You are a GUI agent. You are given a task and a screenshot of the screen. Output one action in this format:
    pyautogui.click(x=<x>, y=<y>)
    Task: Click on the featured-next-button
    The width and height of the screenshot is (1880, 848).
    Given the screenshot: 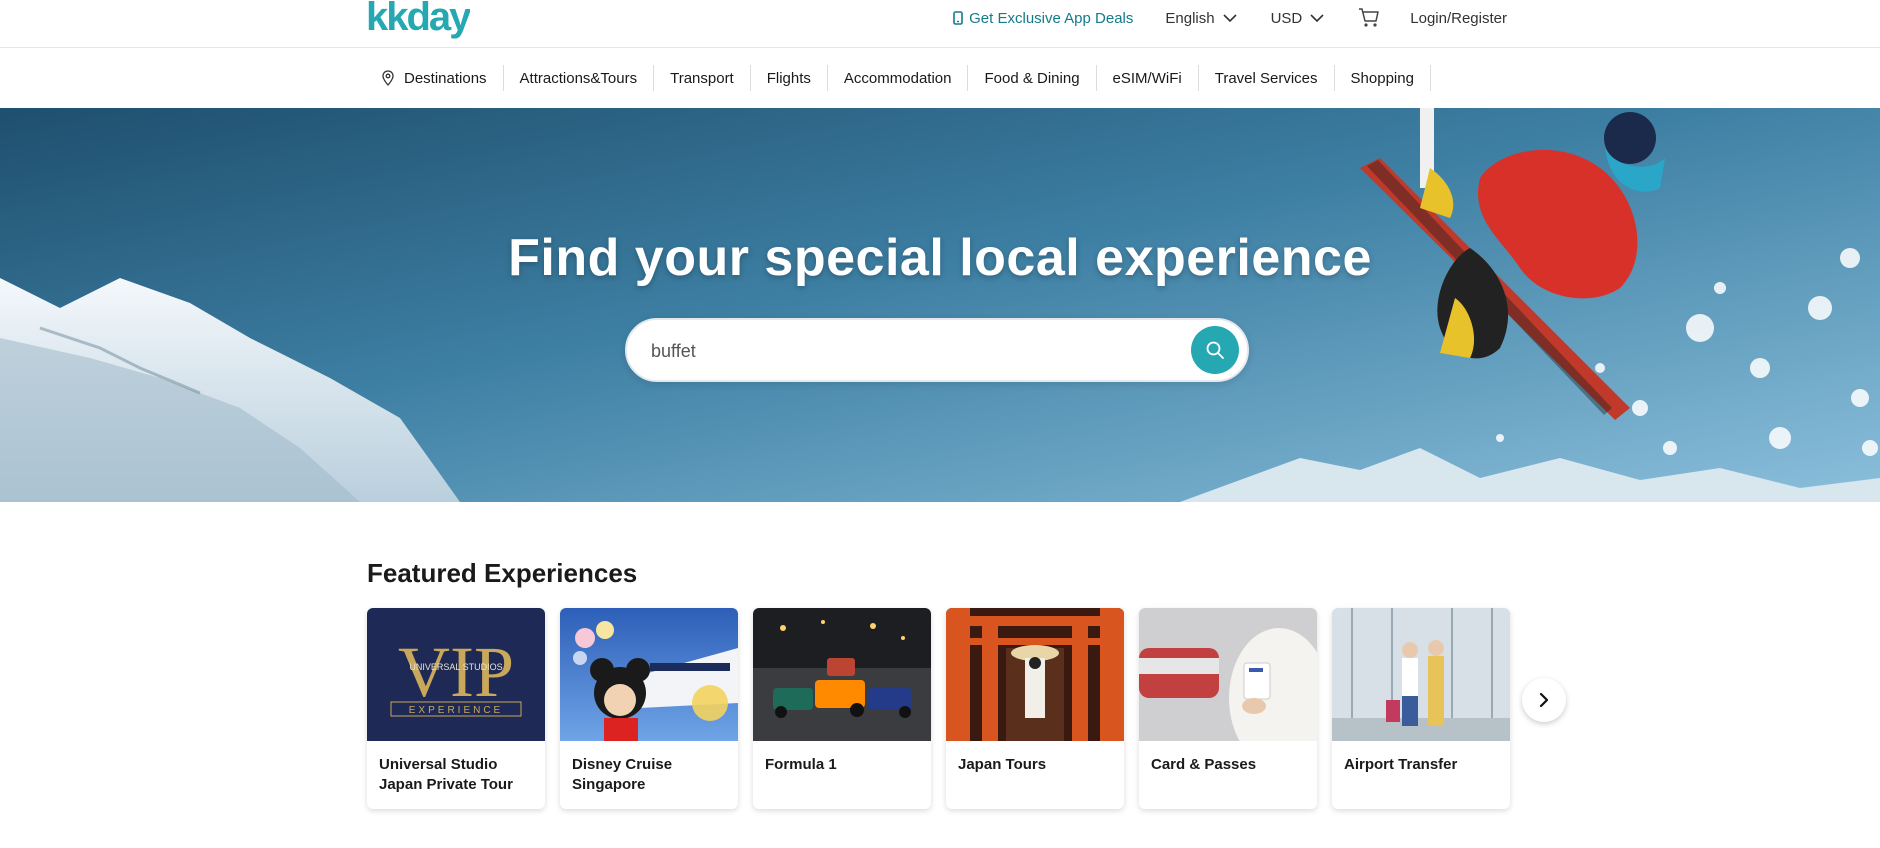 What is the action you would take?
    pyautogui.click(x=1544, y=700)
    